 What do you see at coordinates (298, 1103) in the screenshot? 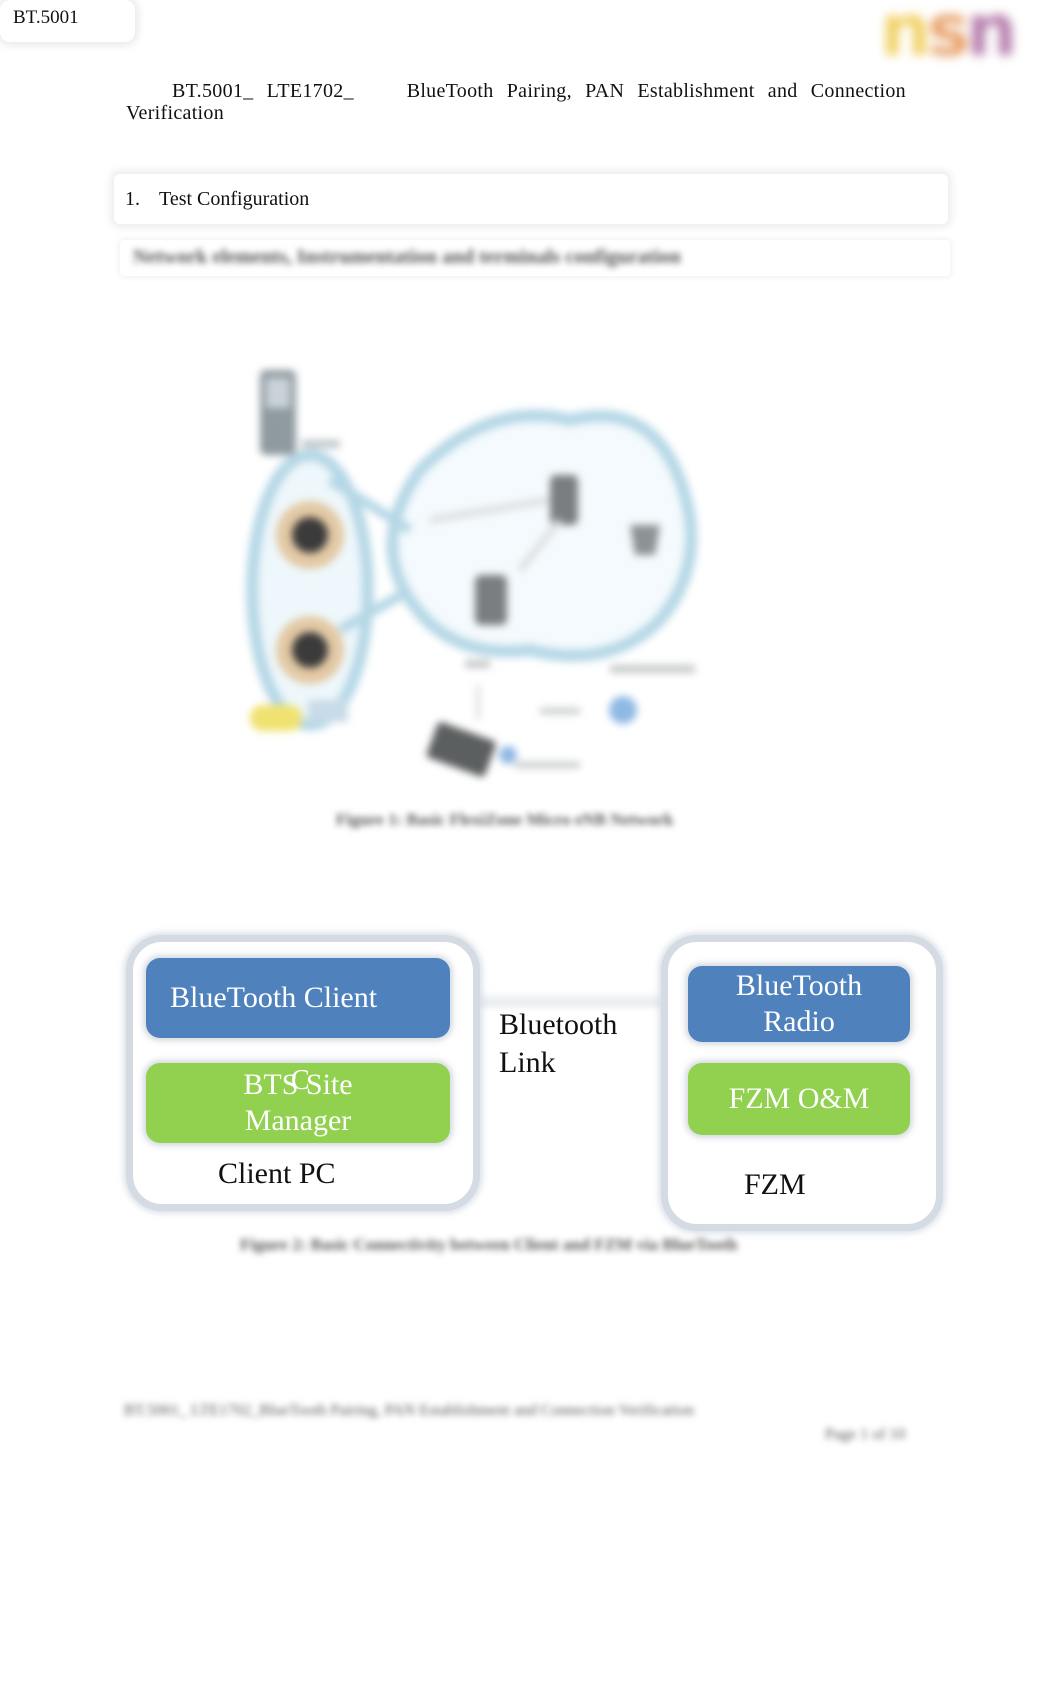
I see `bts-site-manager-block: BTS Site Manager C` at bounding box center [298, 1103].